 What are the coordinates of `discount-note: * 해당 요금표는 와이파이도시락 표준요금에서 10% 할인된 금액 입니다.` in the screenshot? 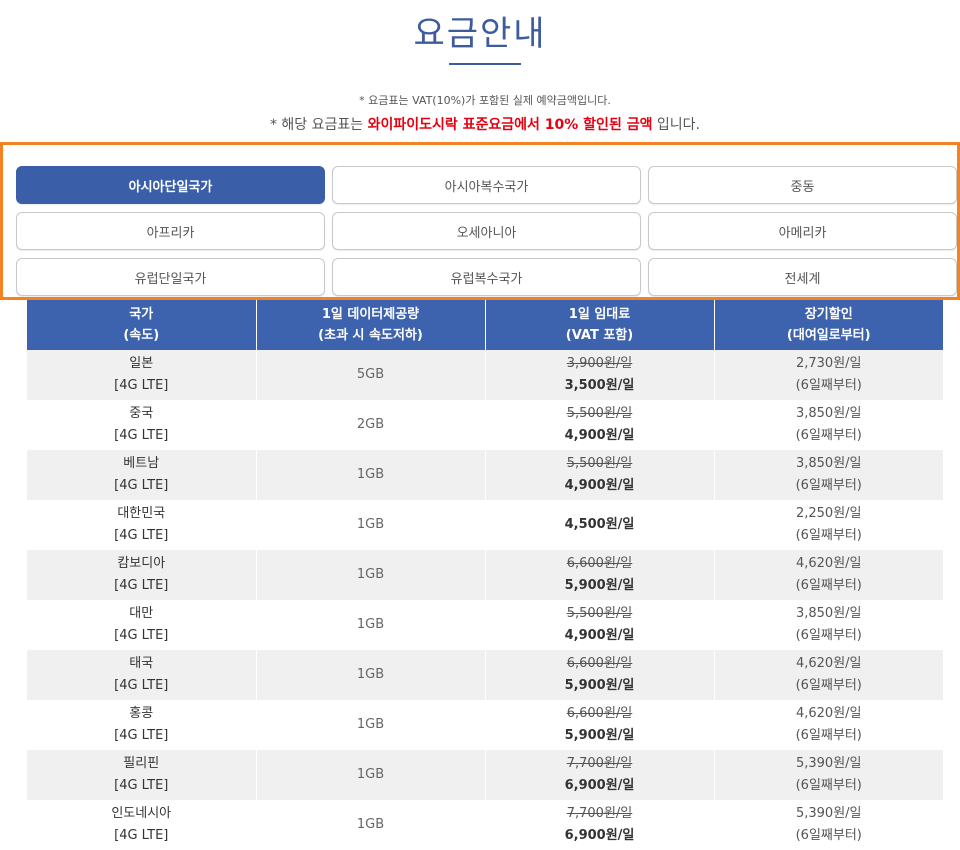 It's located at (480, 124).